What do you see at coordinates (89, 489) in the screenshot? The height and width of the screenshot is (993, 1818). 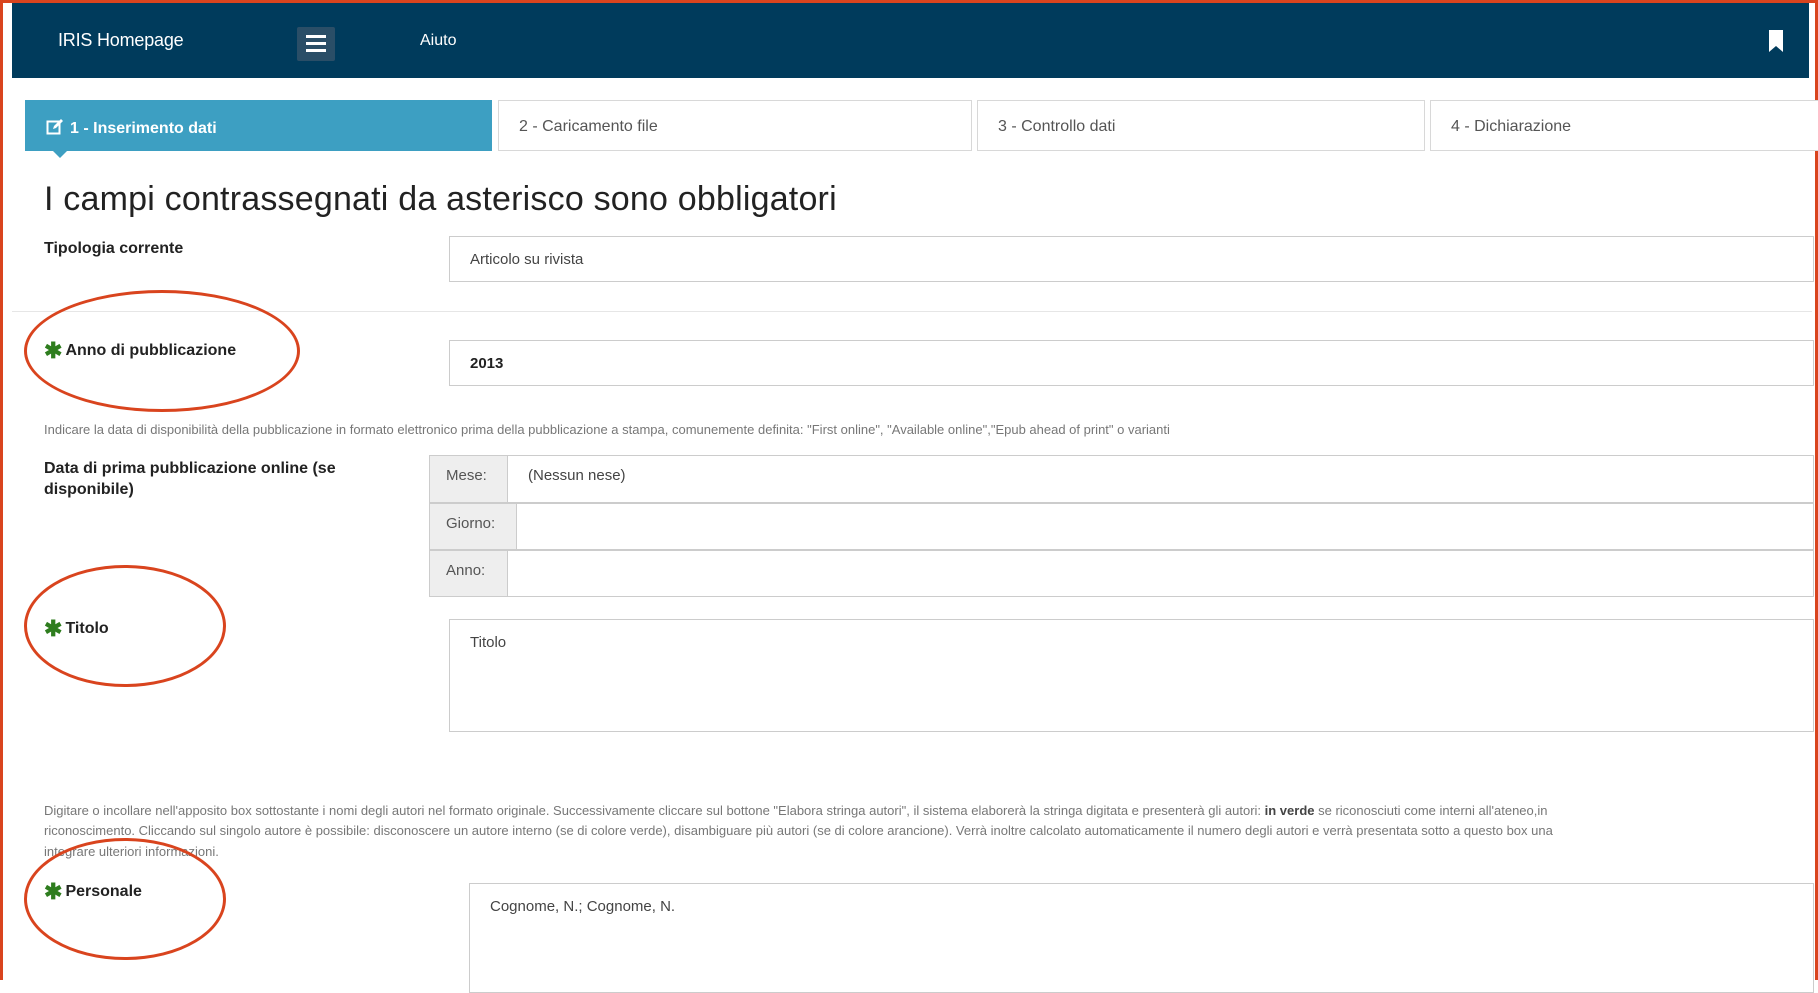 I see `online-date-label-line2: disponibile)` at bounding box center [89, 489].